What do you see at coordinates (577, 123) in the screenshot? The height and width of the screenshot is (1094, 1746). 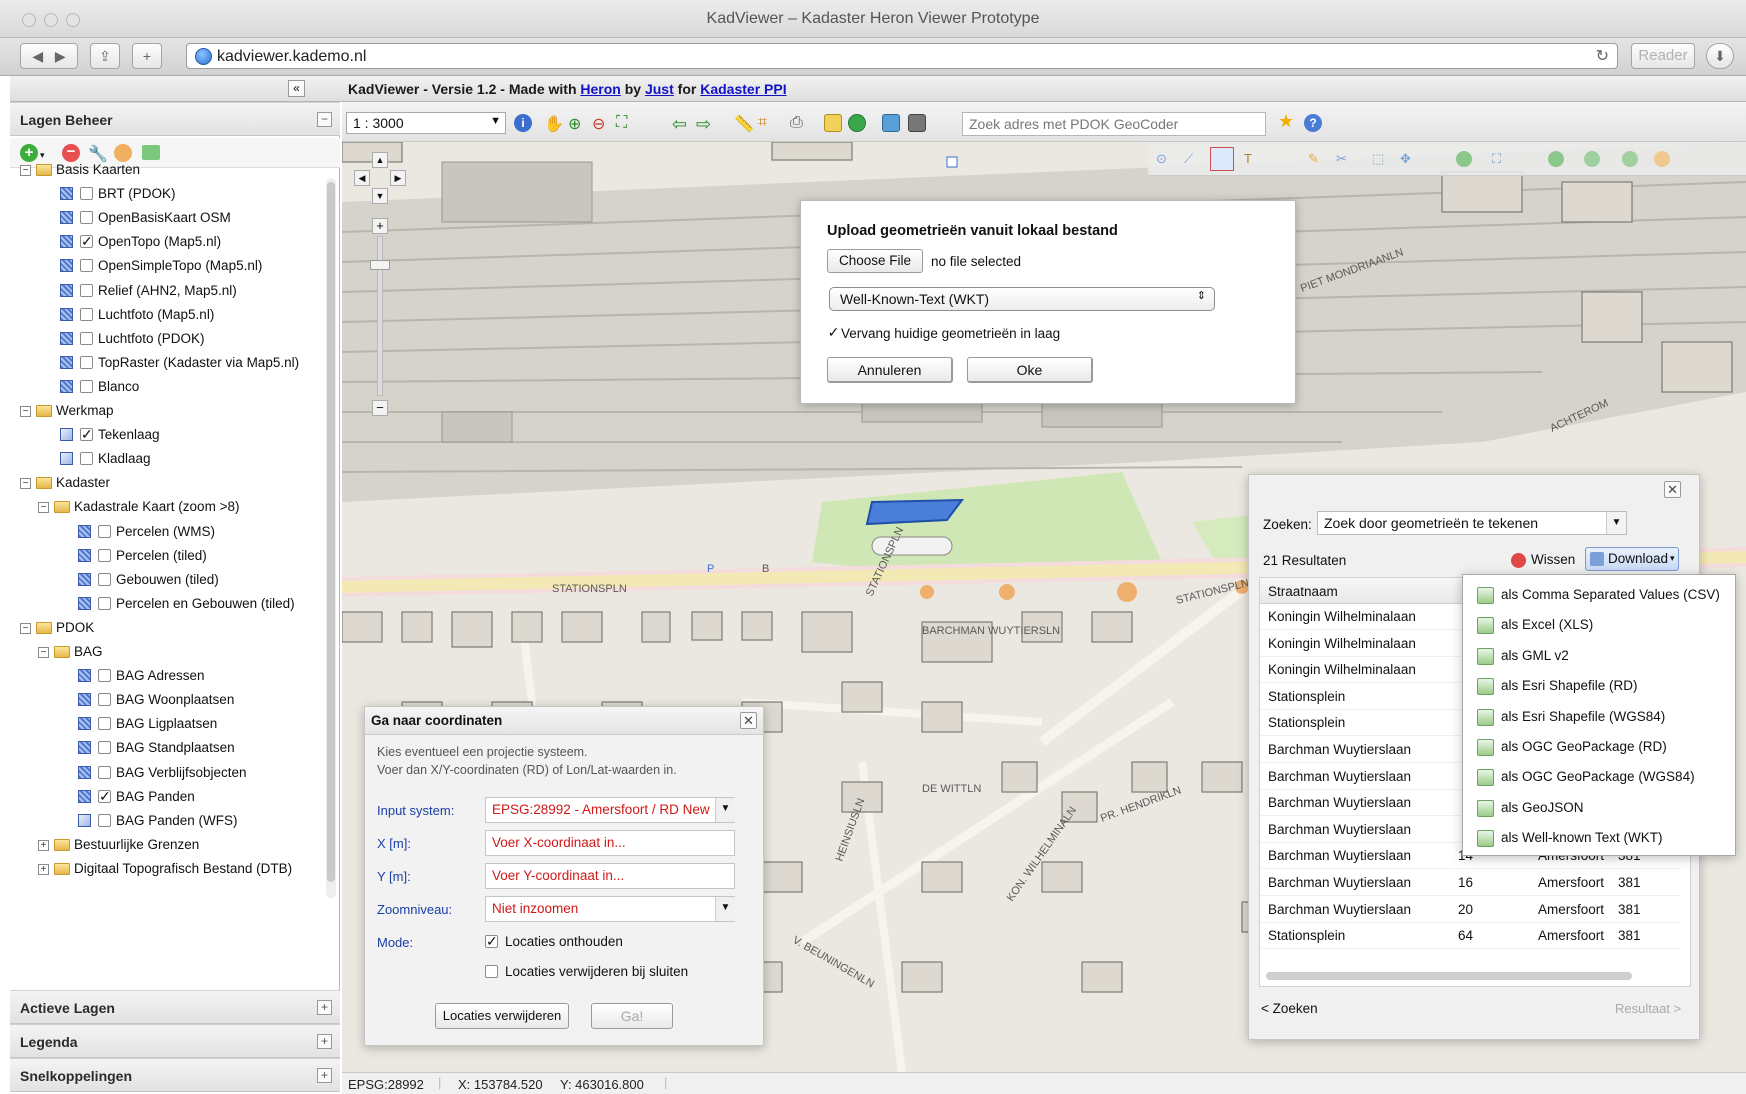 I see `zoom-in-icon: ⊕` at bounding box center [577, 123].